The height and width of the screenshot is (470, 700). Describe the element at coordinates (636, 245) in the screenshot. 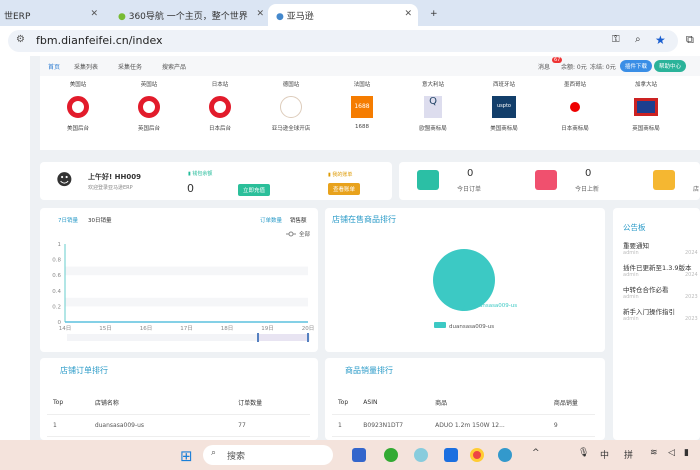

I see `notice-item: 重要通知` at that location.